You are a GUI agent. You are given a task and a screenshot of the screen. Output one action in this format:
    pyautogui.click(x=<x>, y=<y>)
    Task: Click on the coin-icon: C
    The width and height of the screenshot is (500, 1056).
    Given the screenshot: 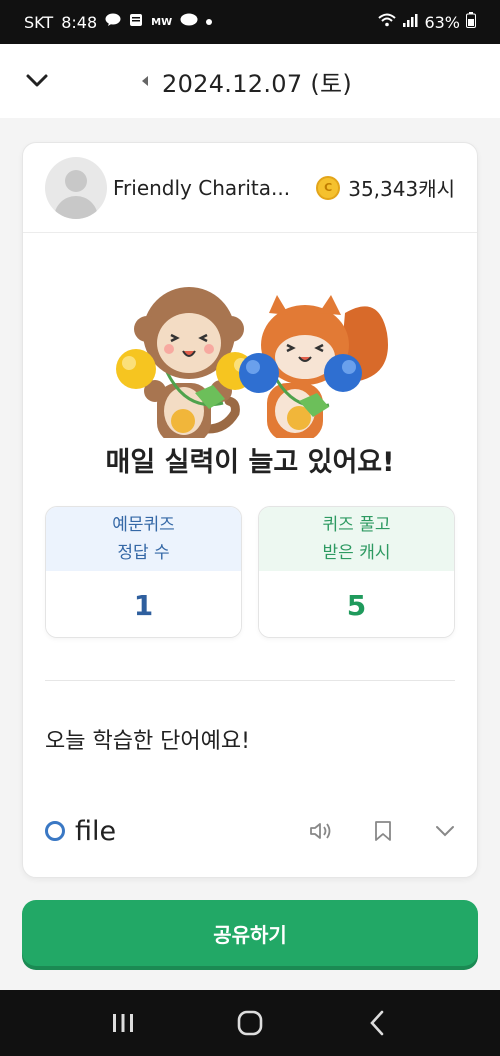 What is the action you would take?
    pyautogui.click(x=328, y=187)
    